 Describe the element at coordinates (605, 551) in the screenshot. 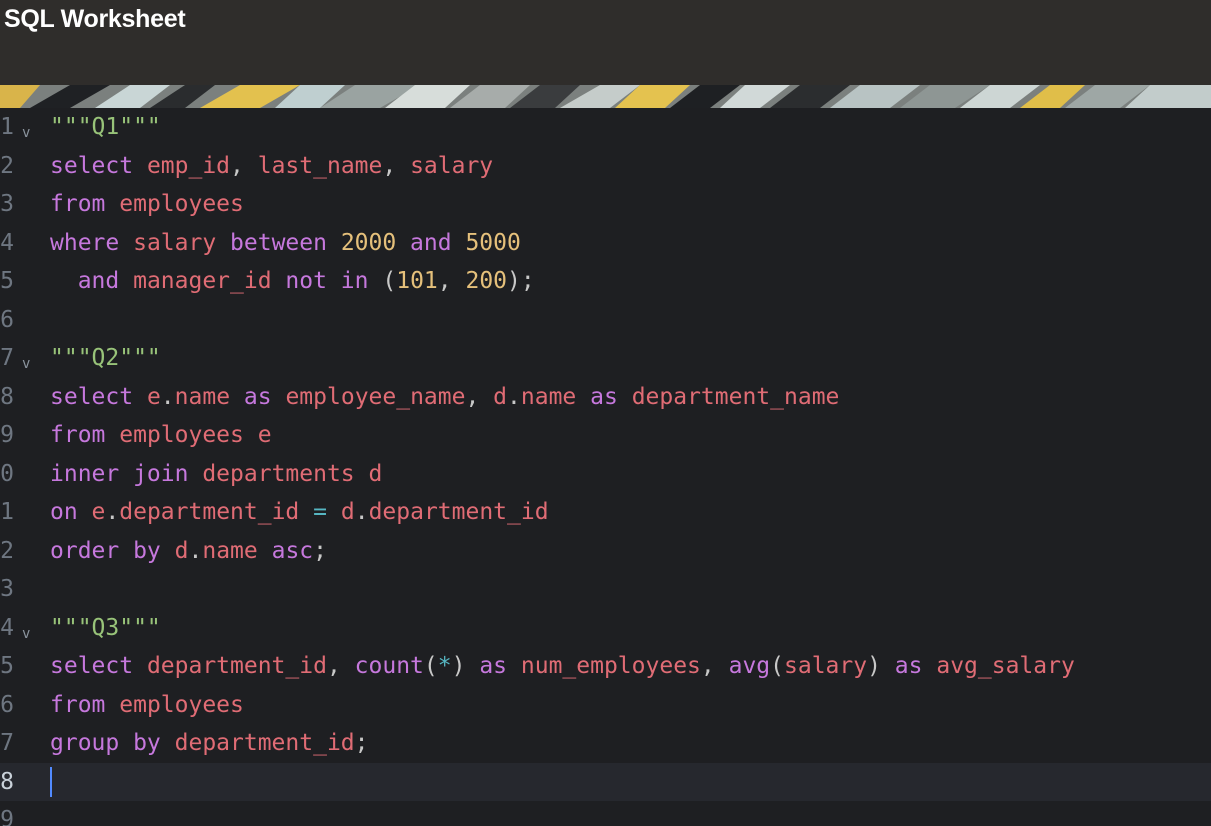

I see `code-line: 2 order by d.name asc;` at that location.